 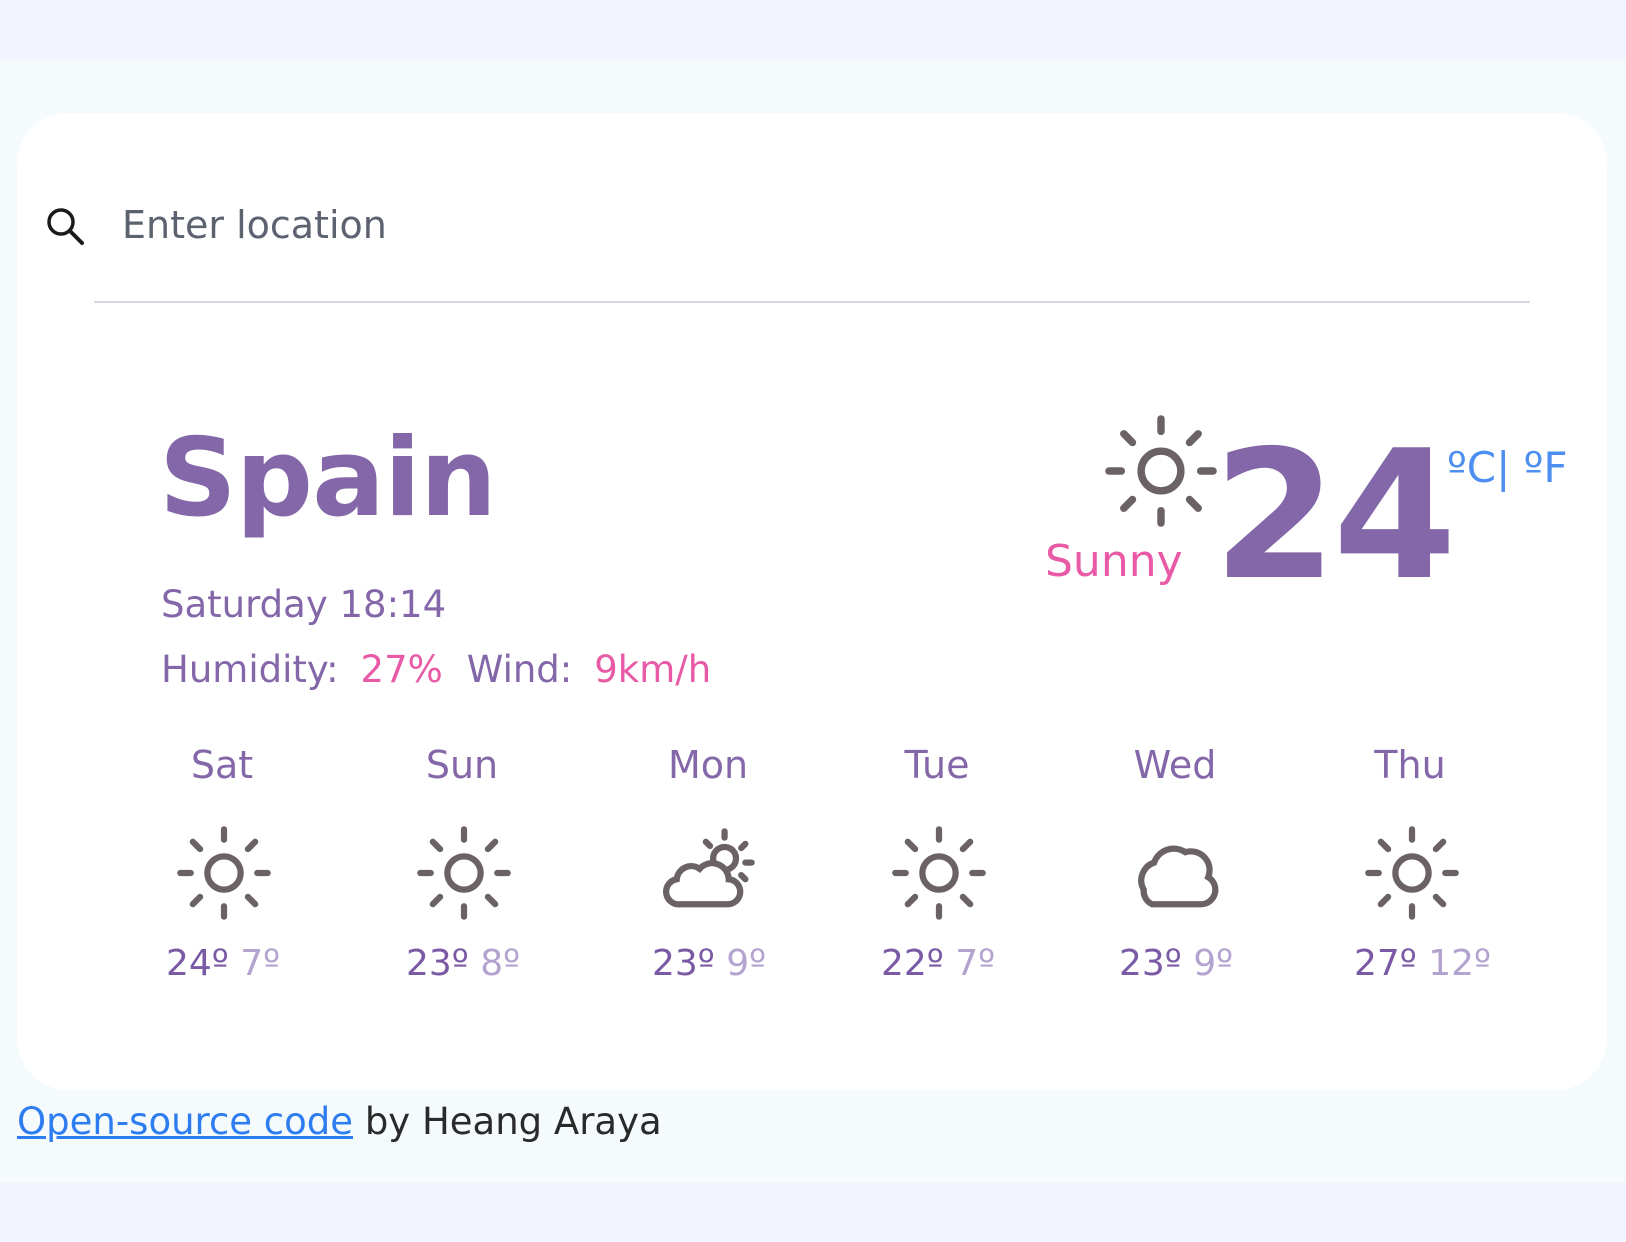 What do you see at coordinates (1114, 561) in the screenshot?
I see `weather-condition: Sunny` at bounding box center [1114, 561].